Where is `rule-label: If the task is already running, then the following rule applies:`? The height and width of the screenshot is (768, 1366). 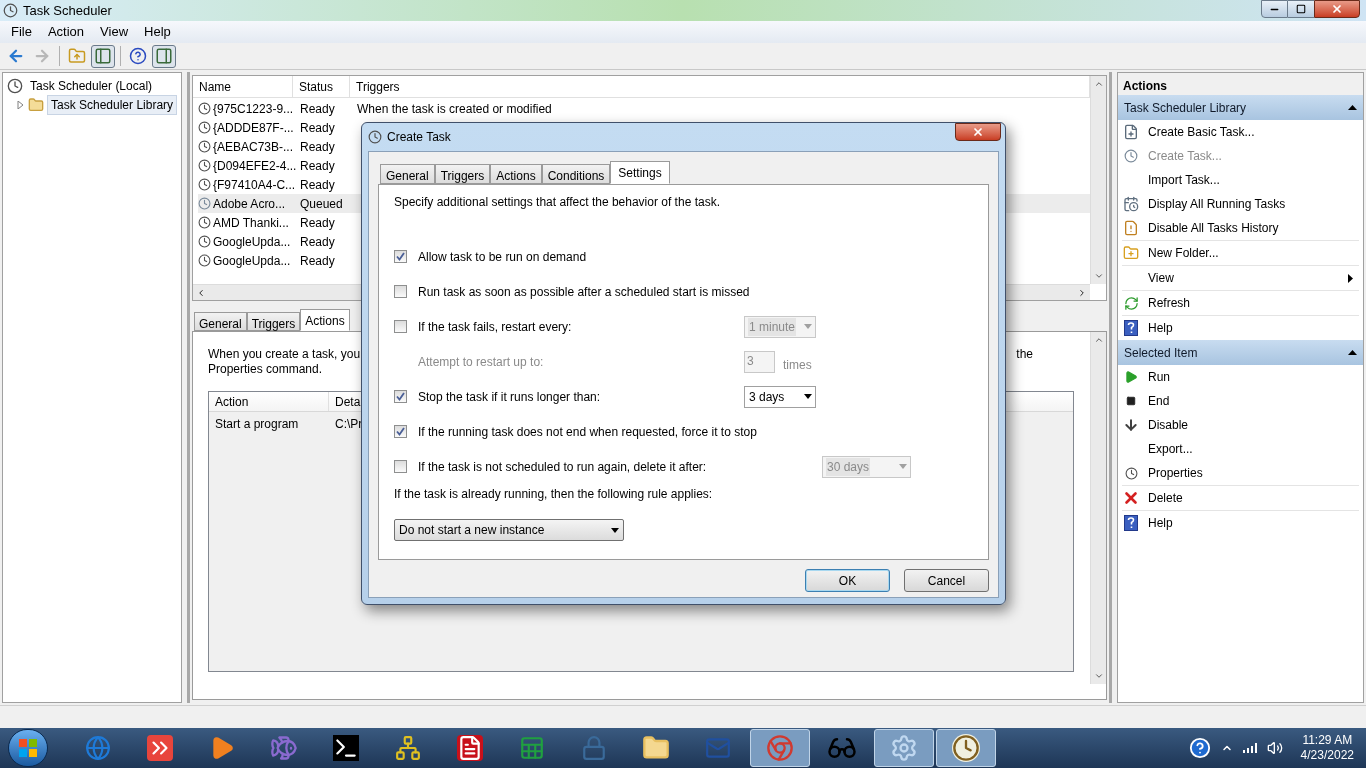
rule-label: If the task is already running, then the following rule applies: is located at coordinates (554, 493).